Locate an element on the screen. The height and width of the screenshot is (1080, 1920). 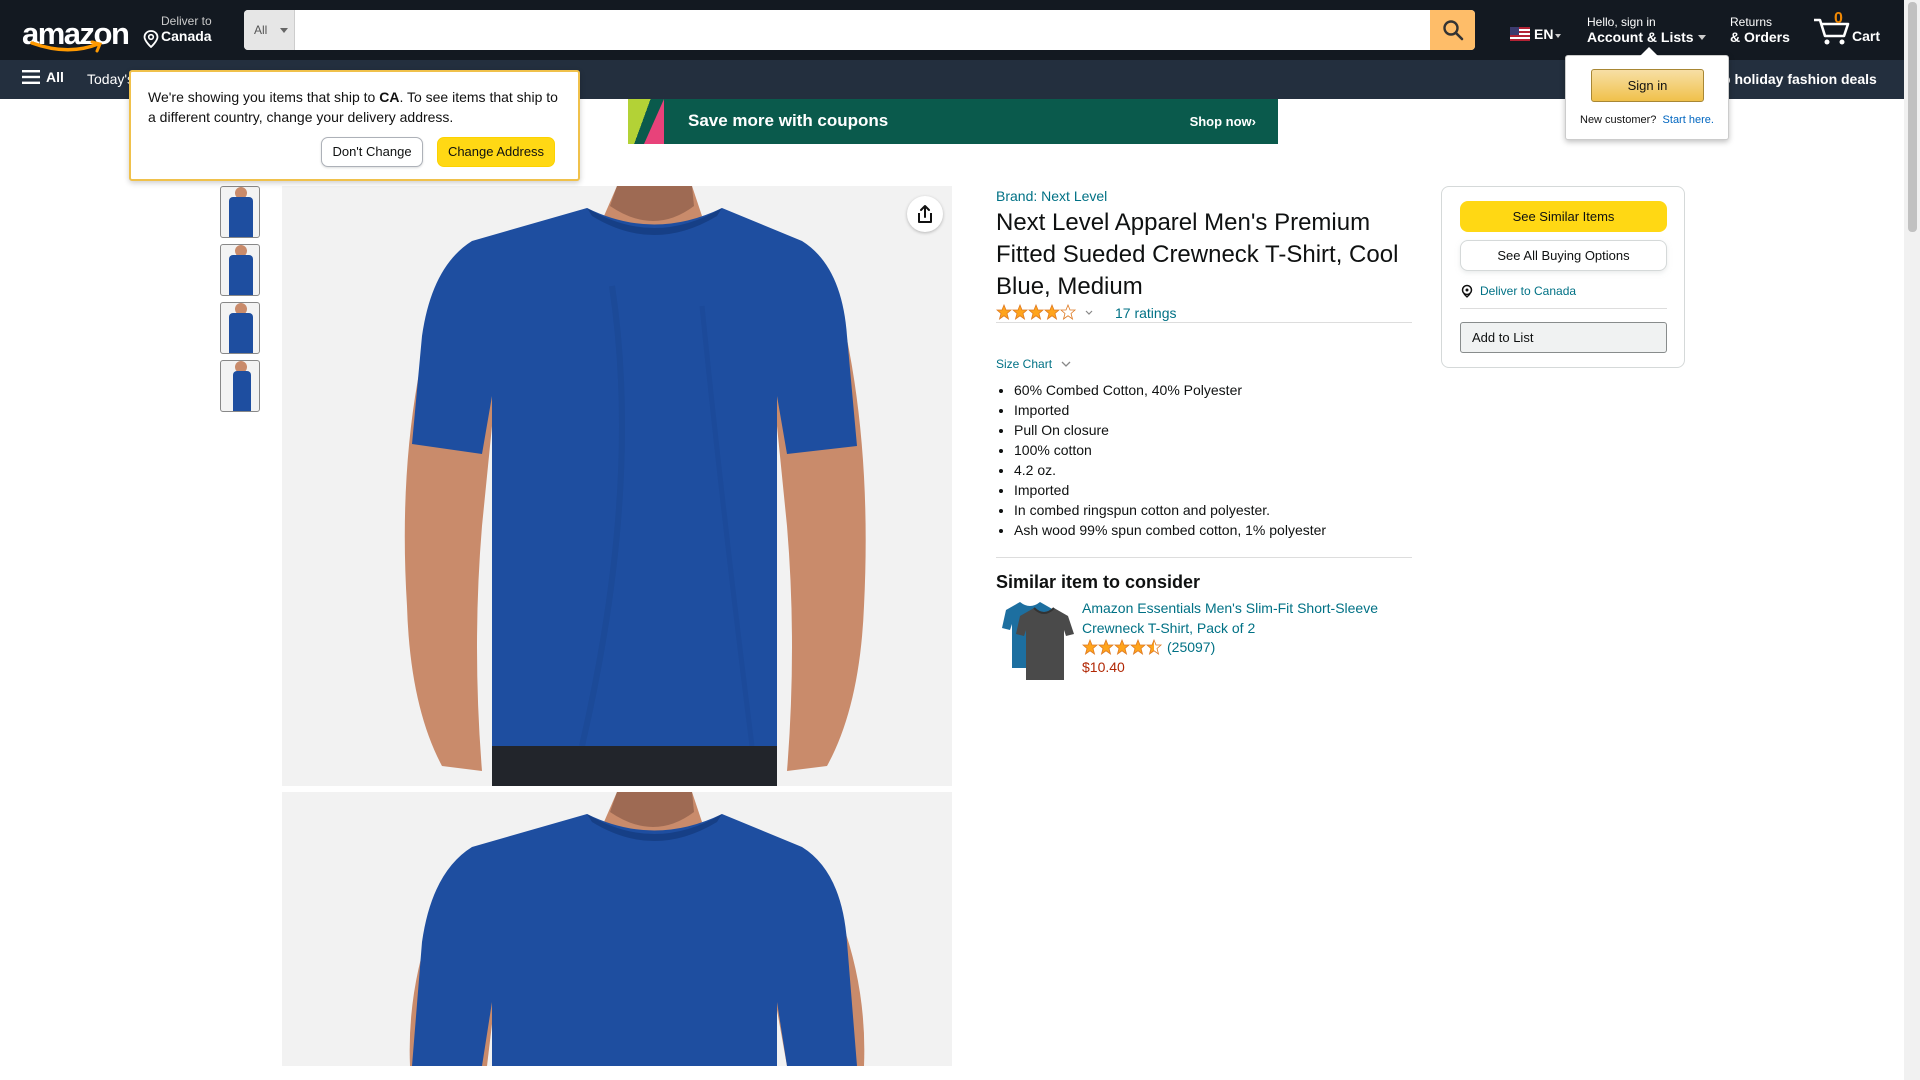
amazon-logo: amazon is located at coordinates (75, 31).